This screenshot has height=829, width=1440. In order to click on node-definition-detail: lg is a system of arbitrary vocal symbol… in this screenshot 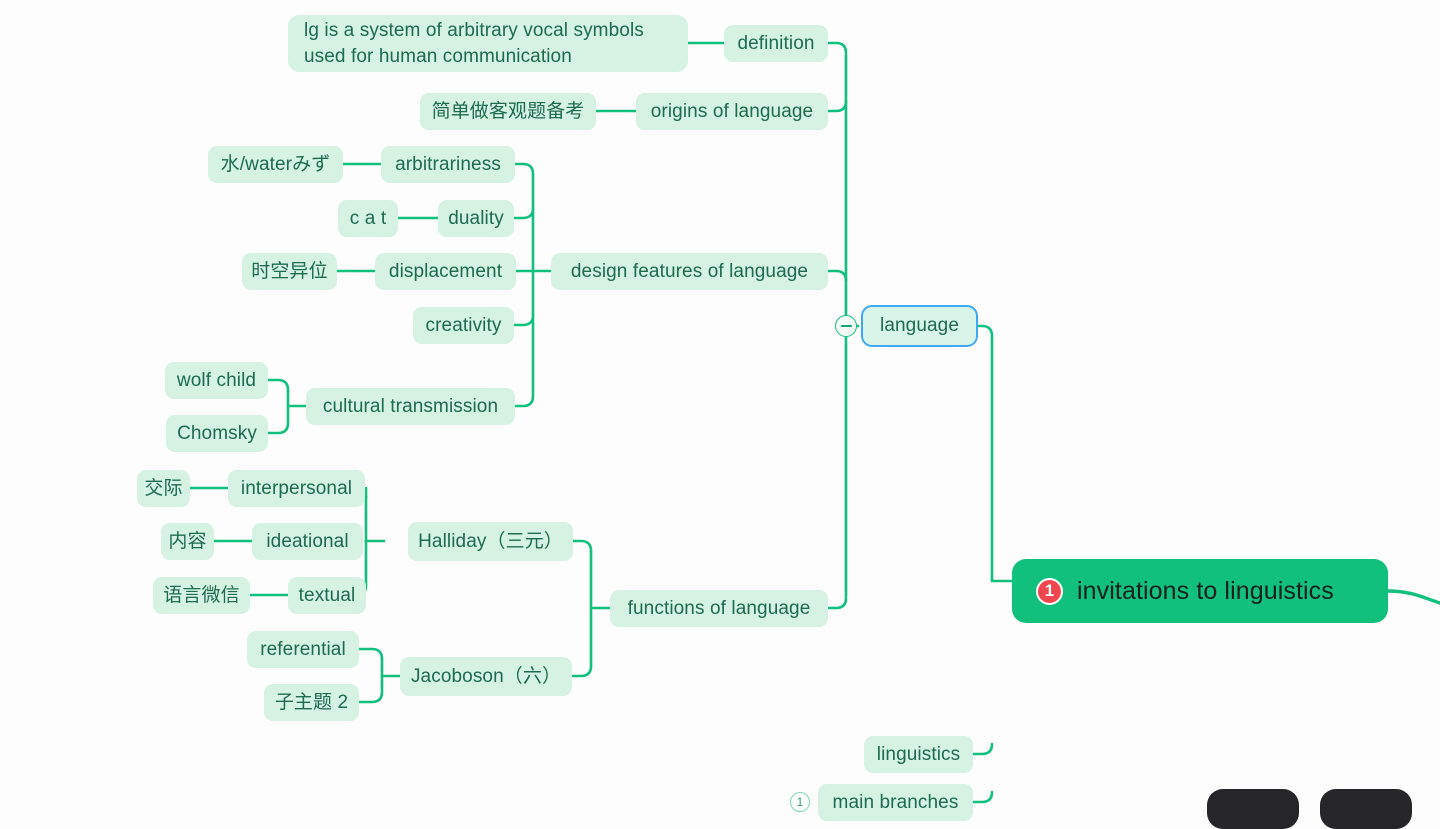, I will do `click(488, 43)`.